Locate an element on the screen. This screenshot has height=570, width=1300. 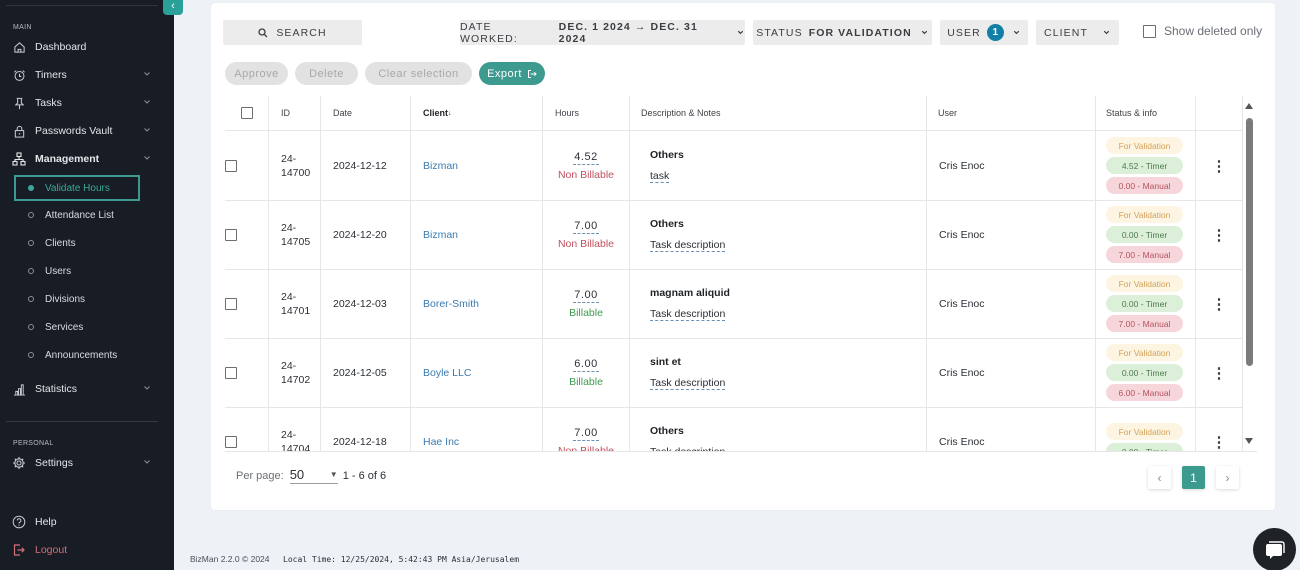
sidebar-subitem-services: Services is located at coordinates (77, 327).